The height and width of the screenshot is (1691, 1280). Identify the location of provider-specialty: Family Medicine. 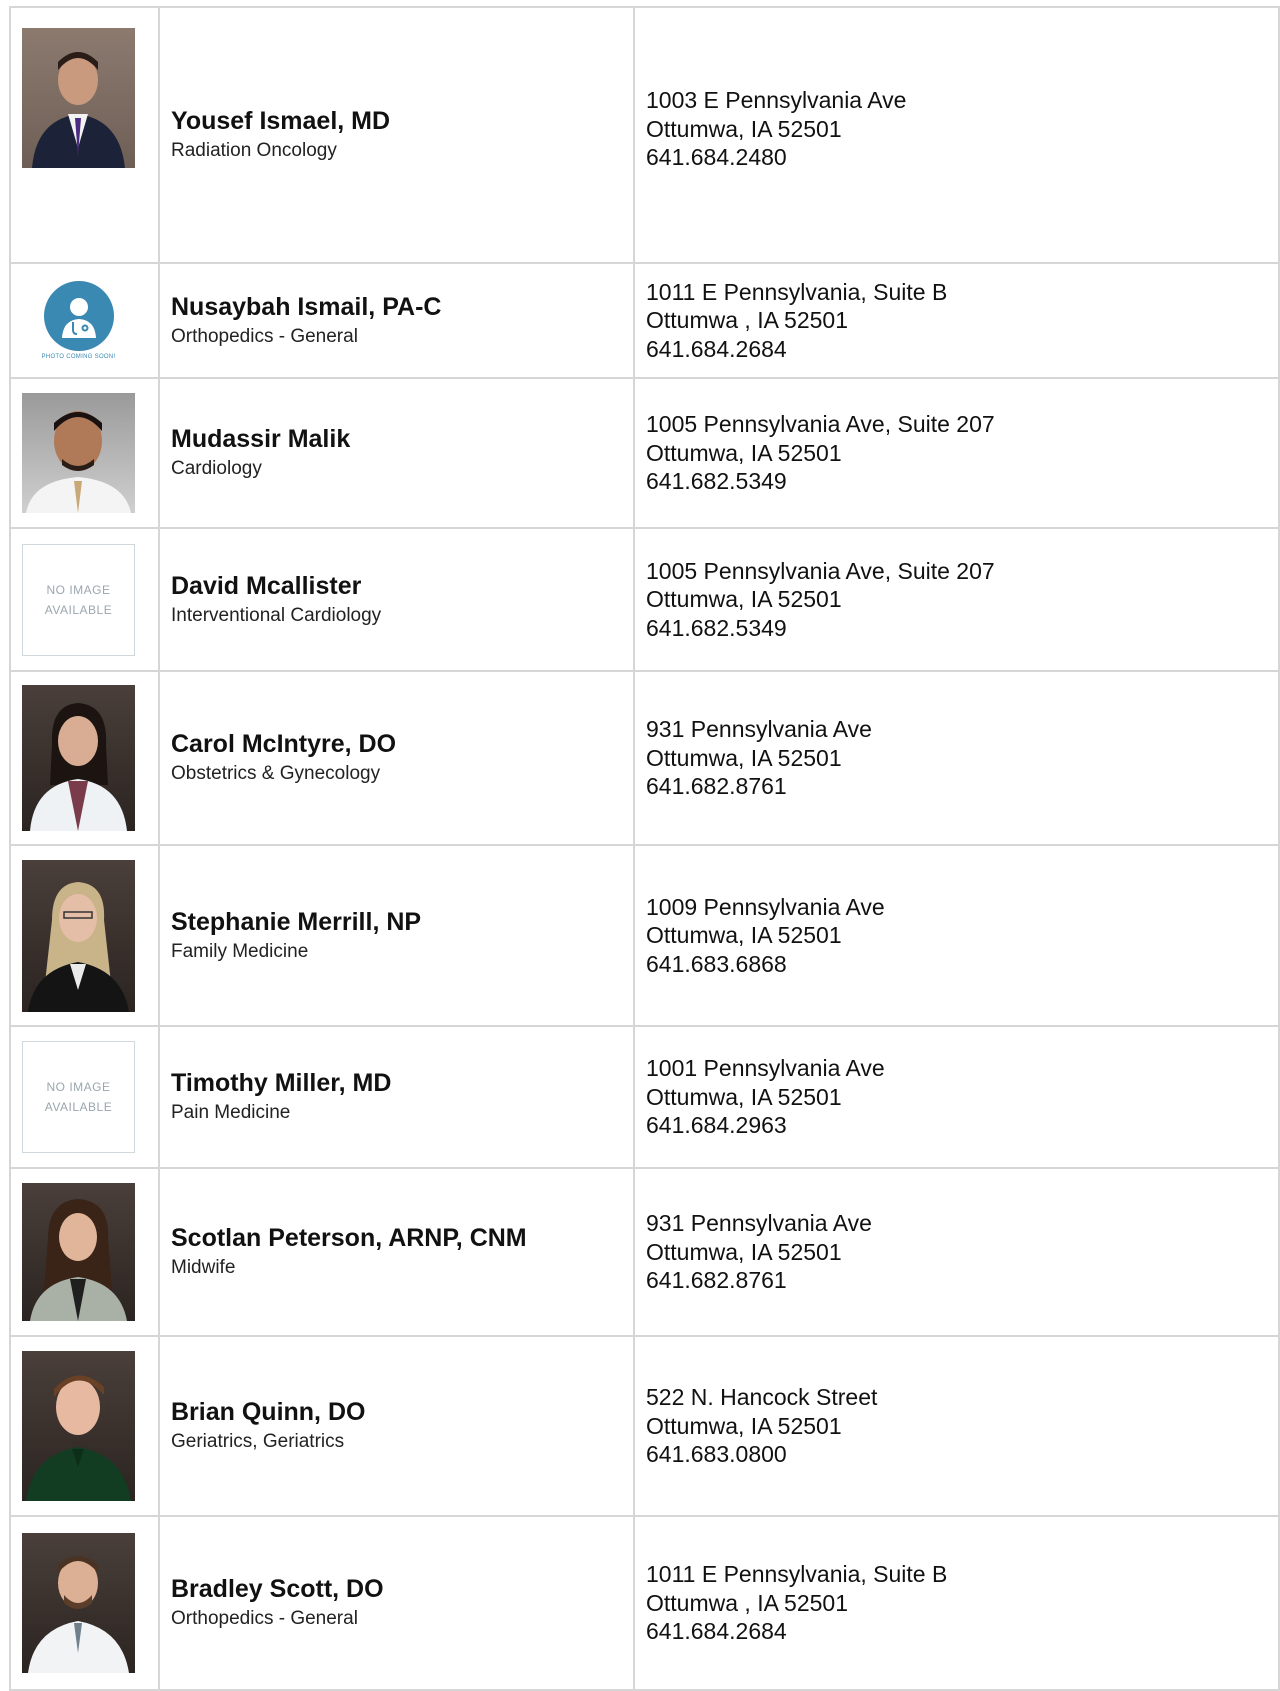
(240, 951).